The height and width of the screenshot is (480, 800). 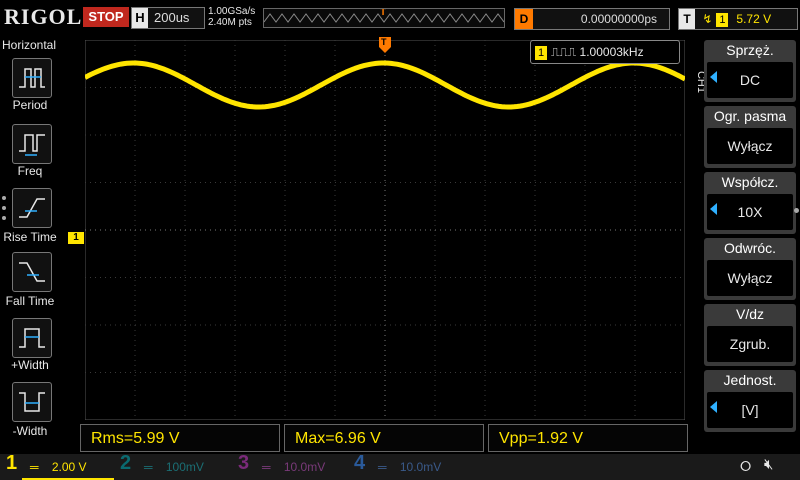 What do you see at coordinates (588, 438) in the screenshot?
I see `measurement-vpp: Vpp=1.92 V` at bounding box center [588, 438].